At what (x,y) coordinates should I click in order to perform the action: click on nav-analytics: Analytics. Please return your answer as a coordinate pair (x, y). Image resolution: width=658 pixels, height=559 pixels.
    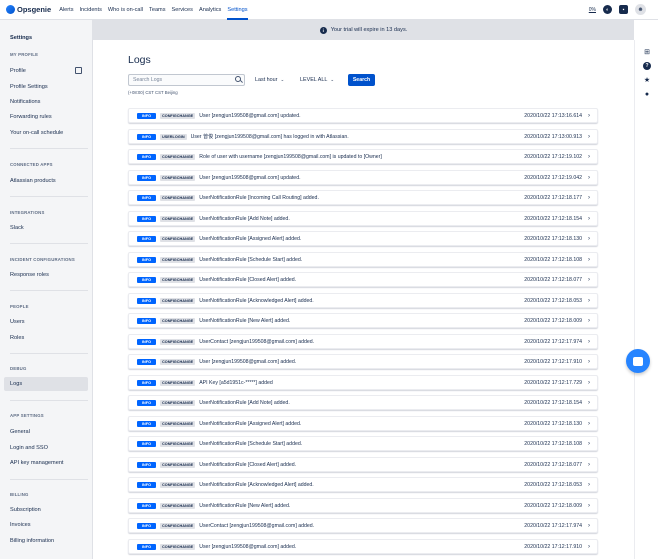
    Looking at the image, I should click on (210, 10).